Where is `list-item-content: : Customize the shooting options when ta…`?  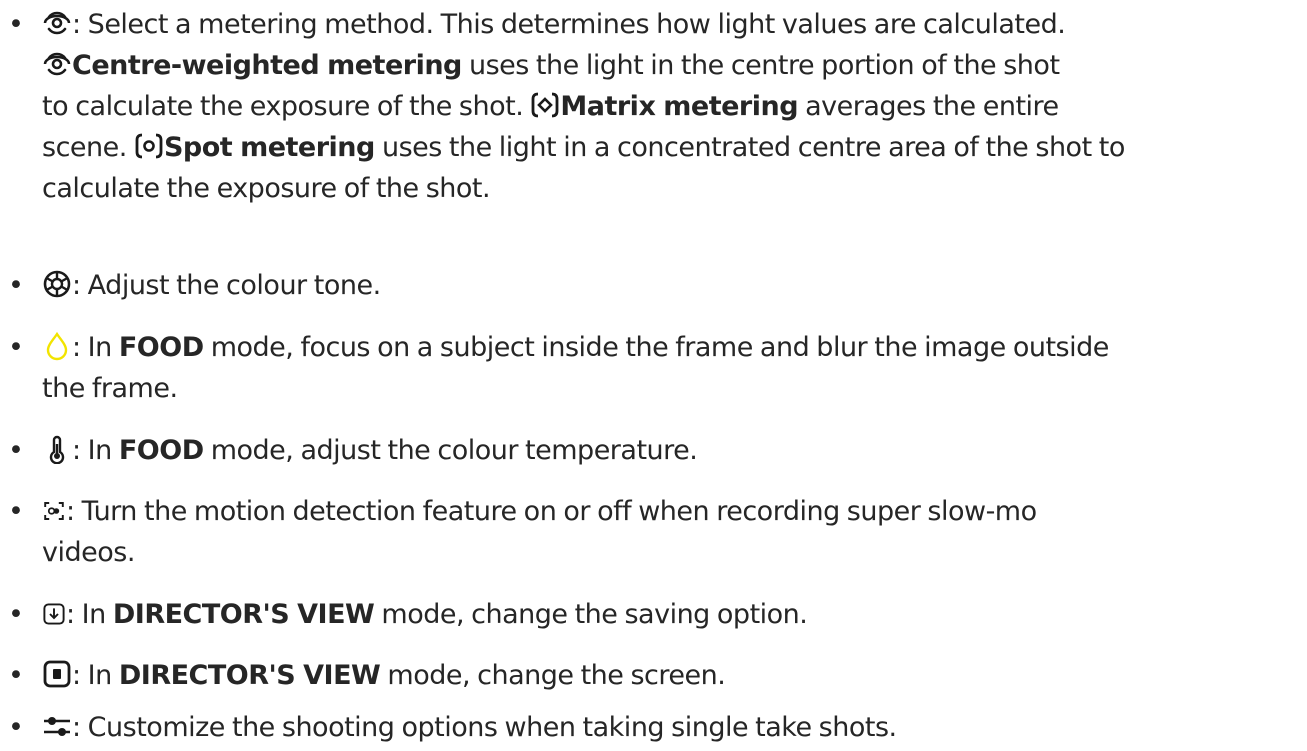 list-item-content: : Customize the shooting options when ta… is located at coordinates (469, 727).